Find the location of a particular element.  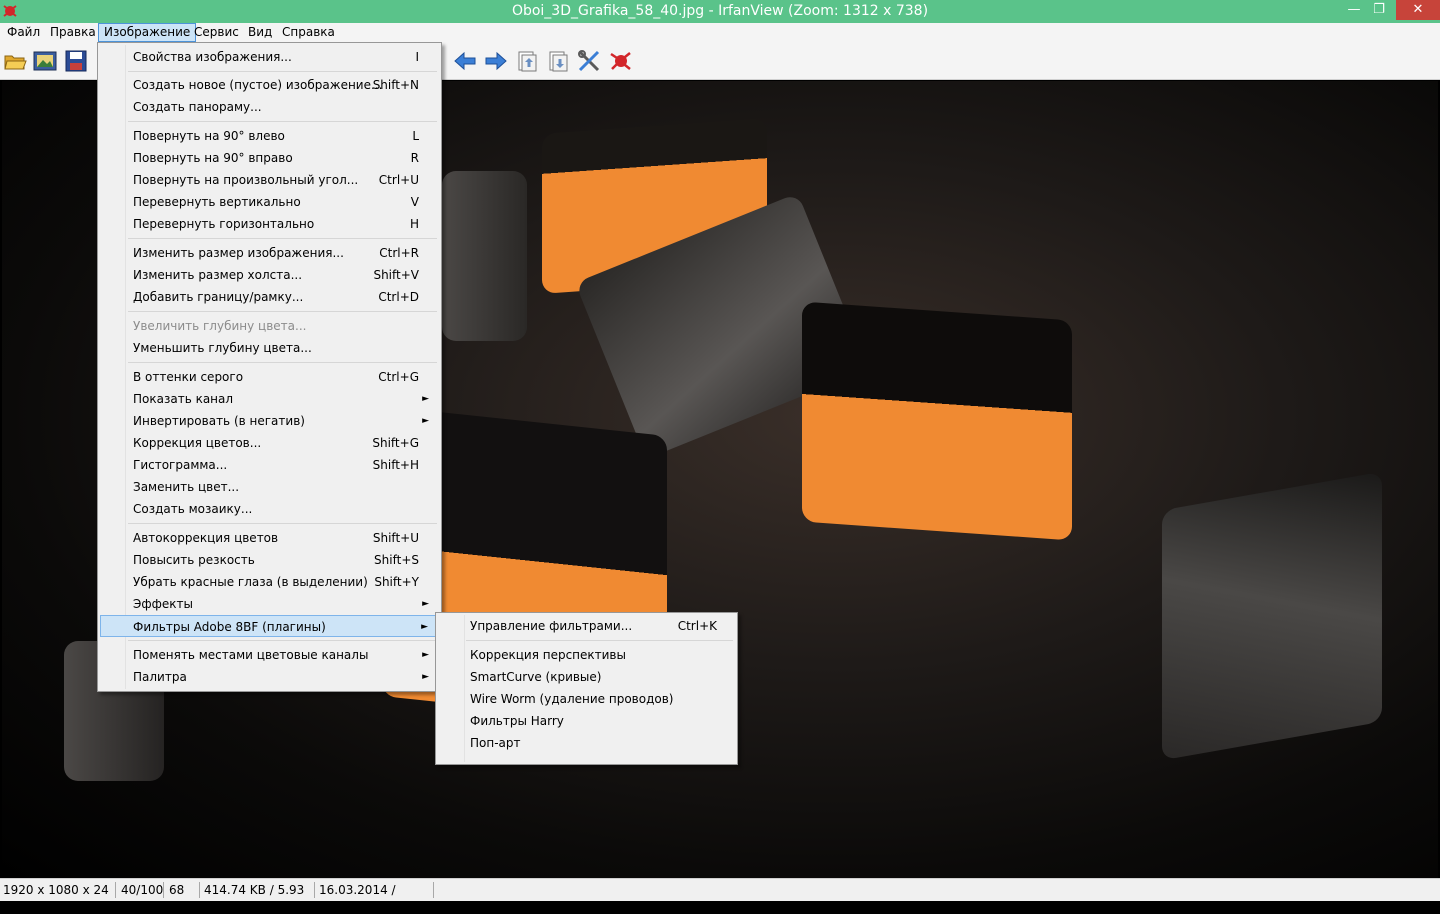

status-datetime: 16.03.2014 / 13:56:58 is located at coordinates (375, 897).